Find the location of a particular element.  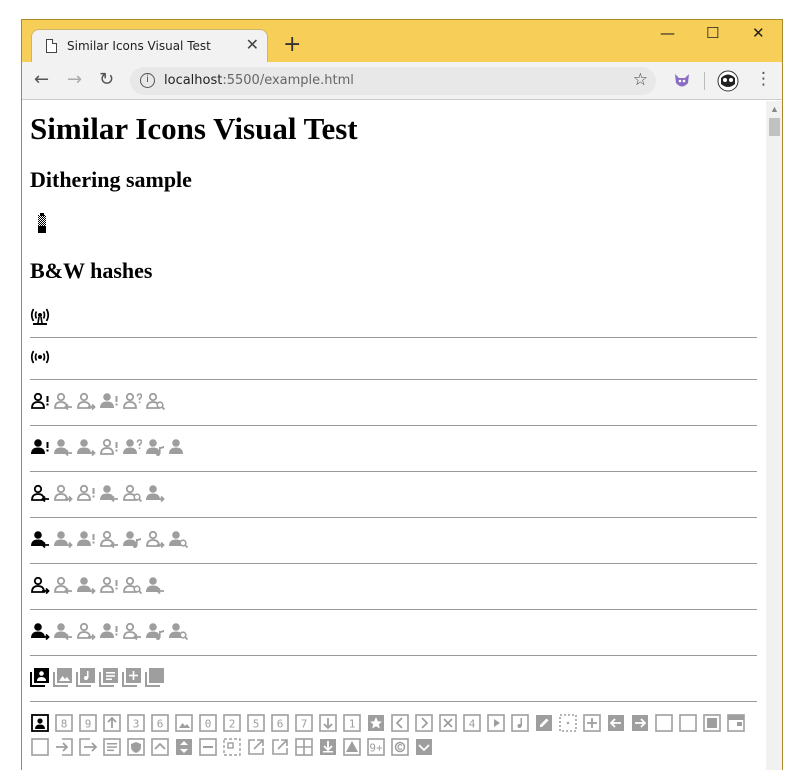

svg-text: 1 is located at coordinates (352, 724).